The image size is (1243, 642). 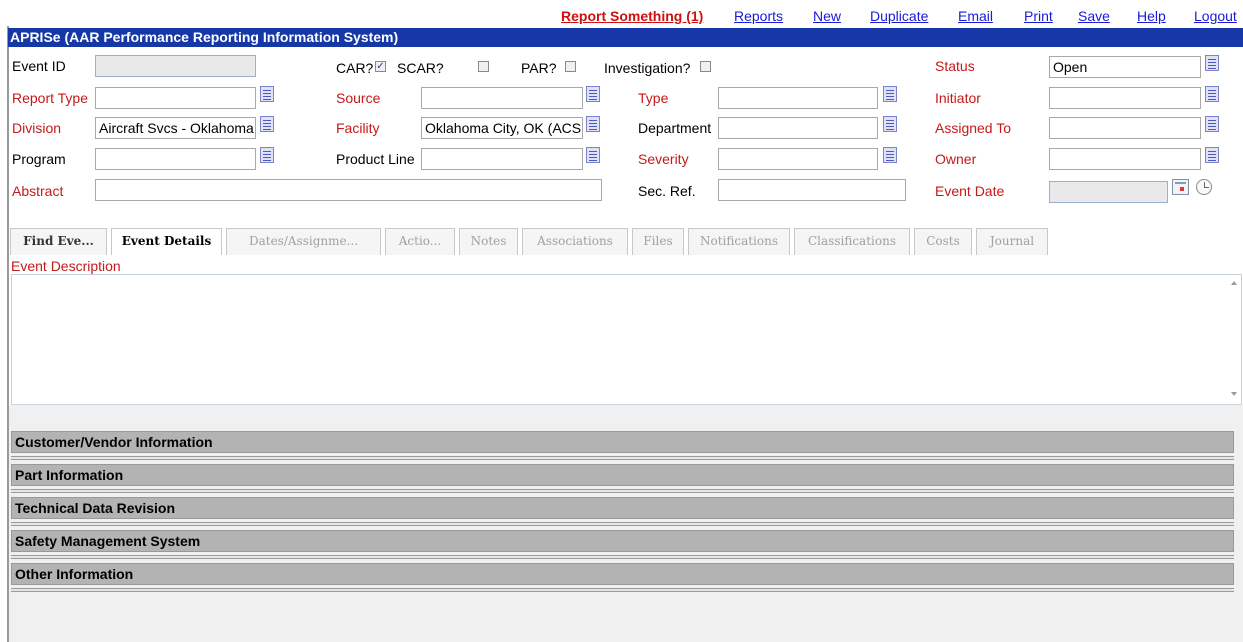 What do you see at coordinates (622, 574) in the screenshot?
I see `section-other-information: Other Information` at bounding box center [622, 574].